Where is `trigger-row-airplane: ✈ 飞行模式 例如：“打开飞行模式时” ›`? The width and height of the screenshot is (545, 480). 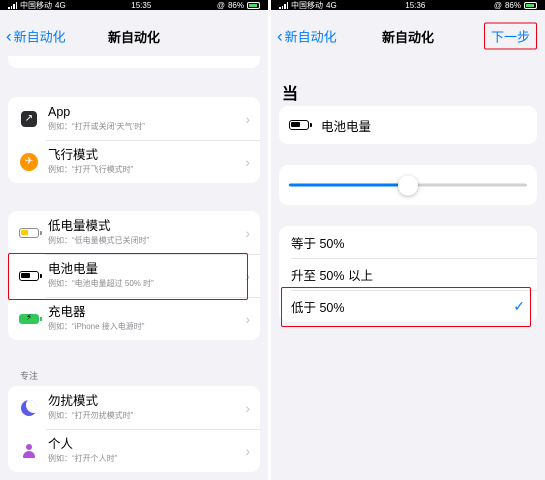
trigger-row-airplane: ✈ 飞行模式 例如：“打开飞行模式时” › is located at coordinates (134, 161).